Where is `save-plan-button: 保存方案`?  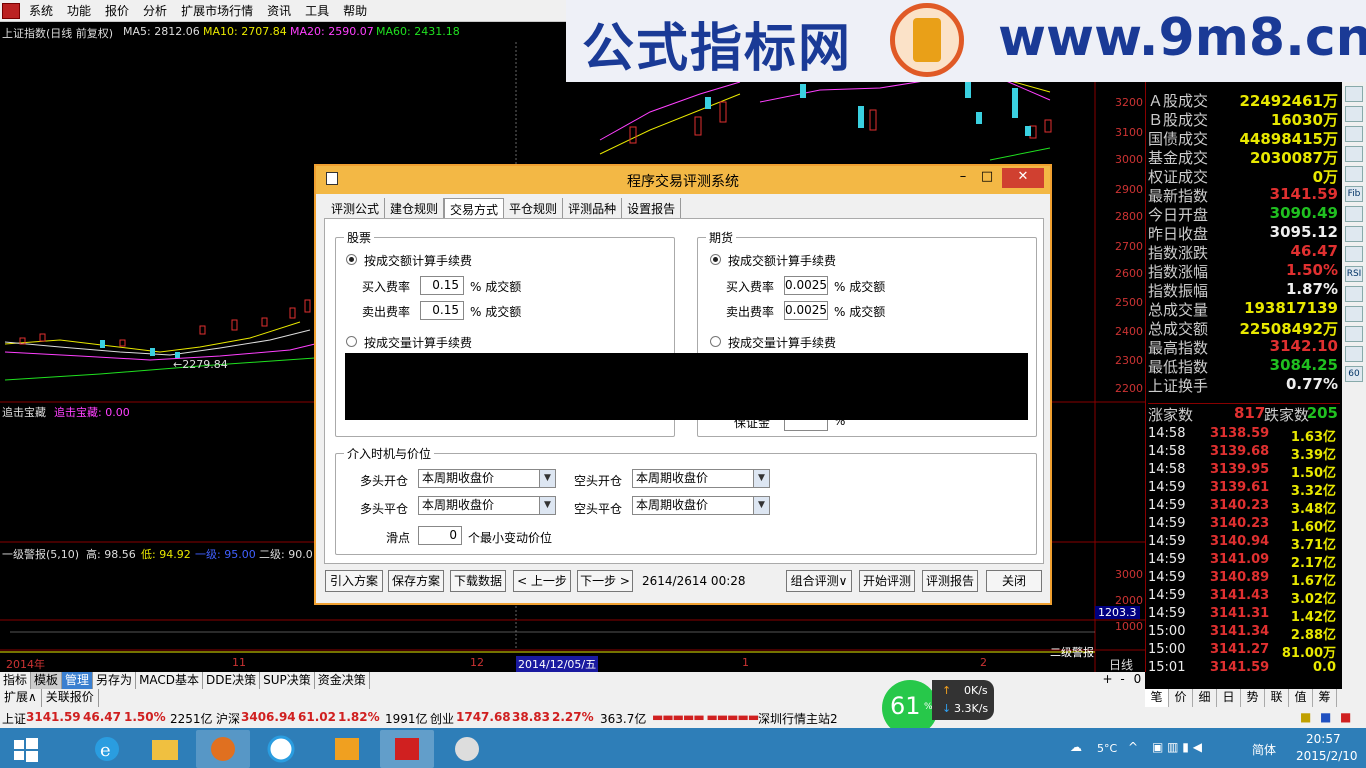 save-plan-button: 保存方案 is located at coordinates (416, 581).